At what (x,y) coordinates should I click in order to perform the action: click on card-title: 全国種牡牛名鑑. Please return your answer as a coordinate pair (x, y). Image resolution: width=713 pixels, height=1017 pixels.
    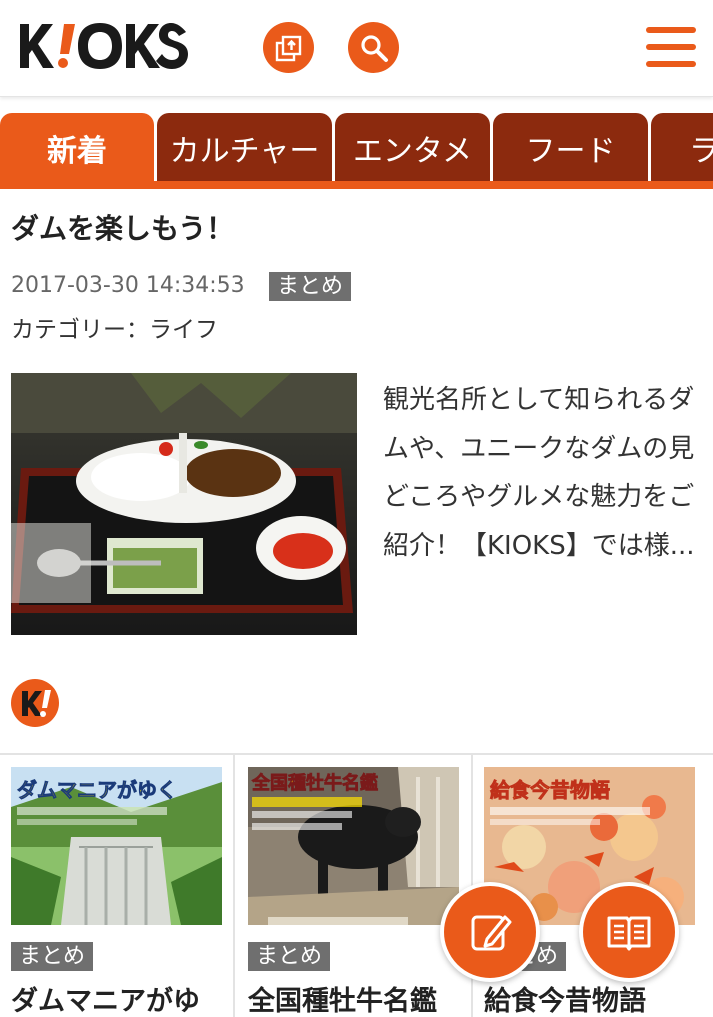
    Looking at the image, I should click on (354, 998).